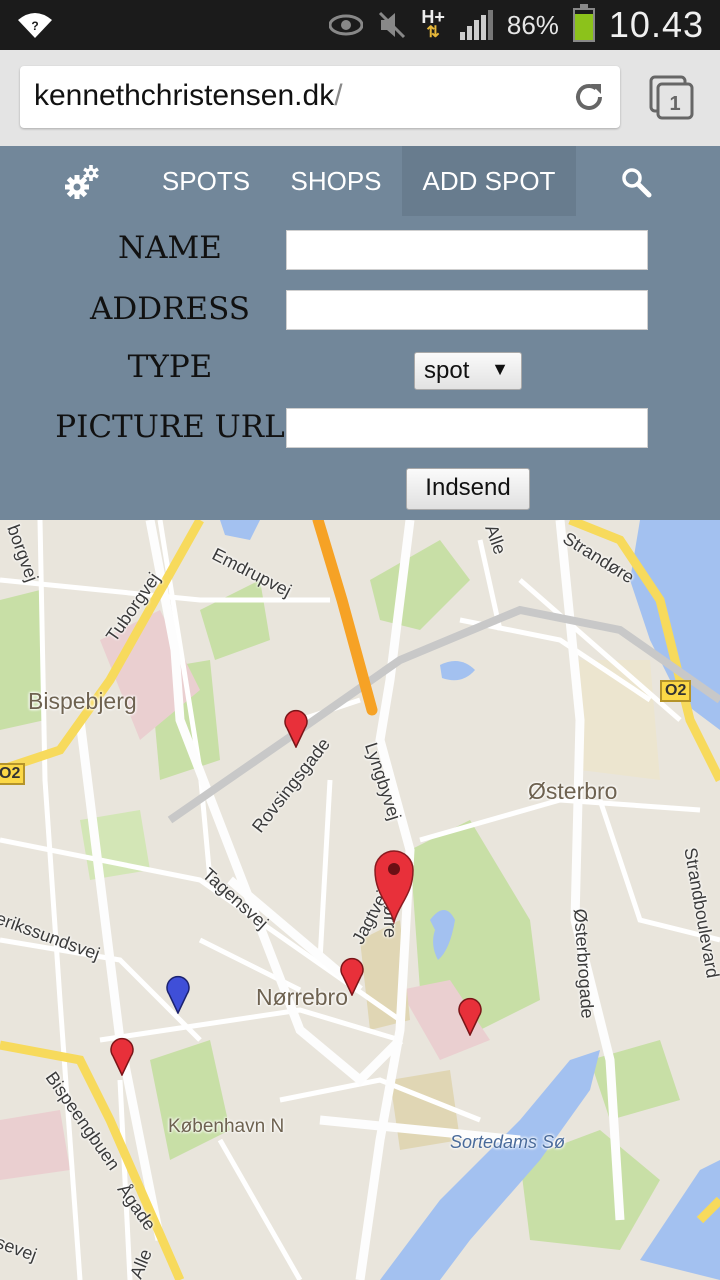  What do you see at coordinates (170, 367) in the screenshot?
I see `type-label: TYPE` at bounding box center [170, 367].